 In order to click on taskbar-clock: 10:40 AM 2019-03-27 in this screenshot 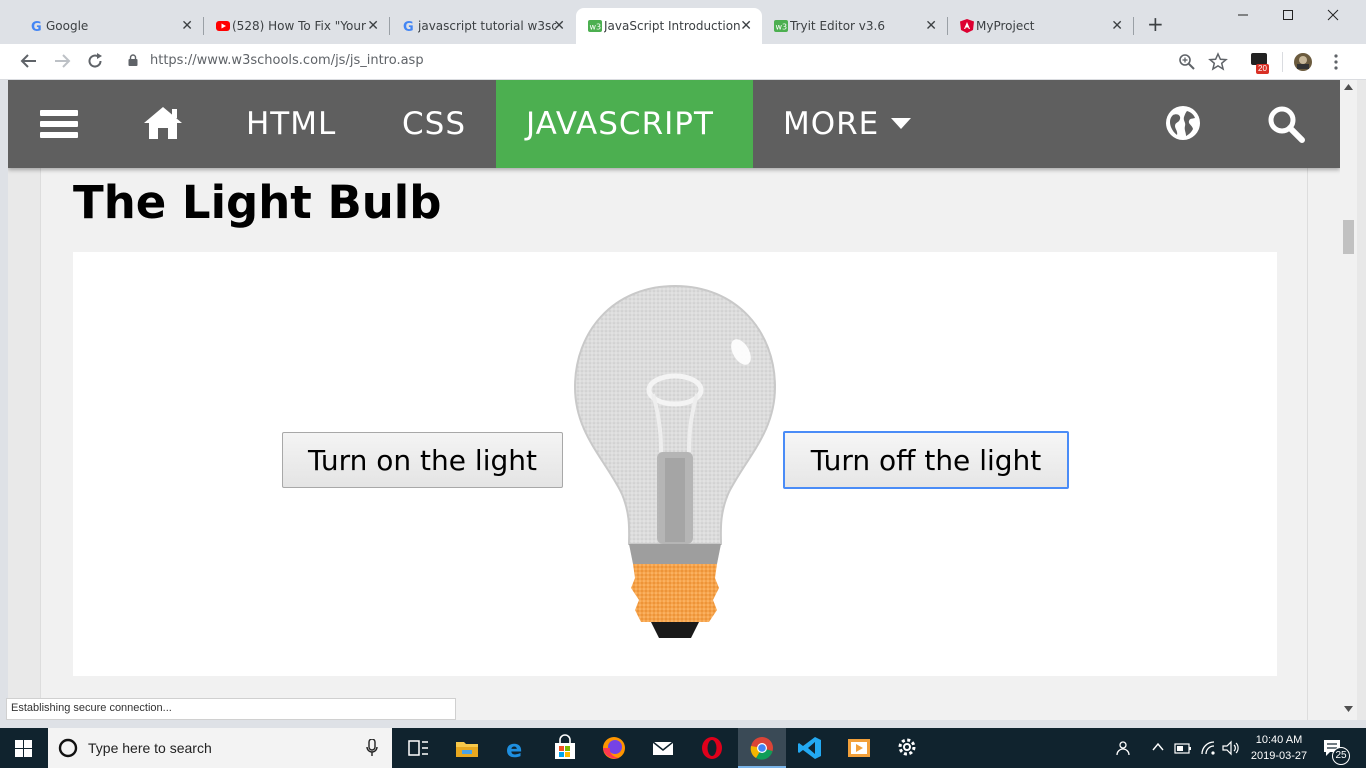, I will do `click(1279, 748)`.